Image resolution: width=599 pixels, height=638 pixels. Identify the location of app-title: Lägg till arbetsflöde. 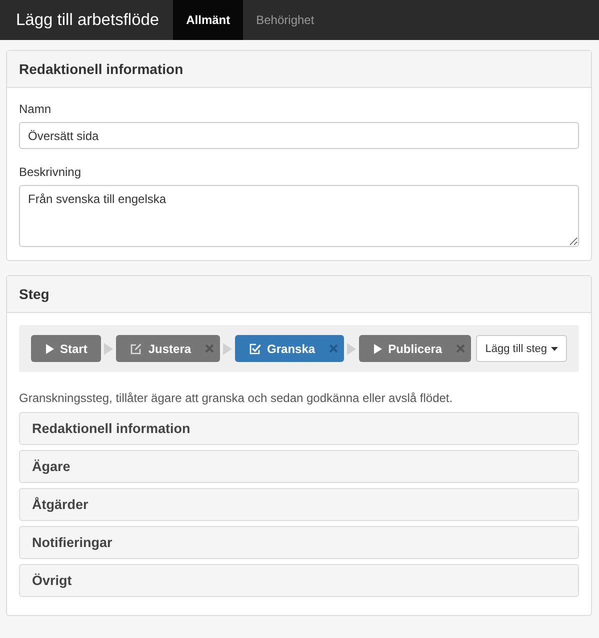
(87, 20).